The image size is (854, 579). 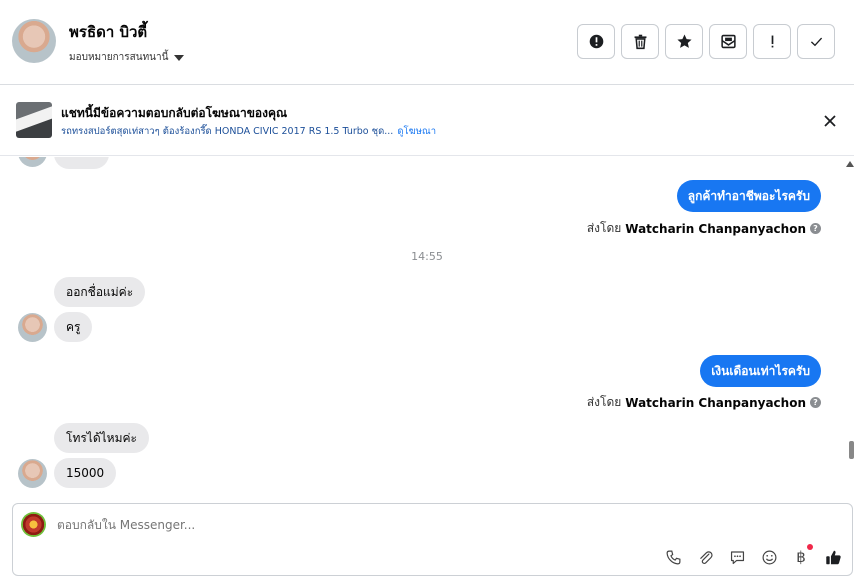 I want to click on payment-button: ฿, so click(x=802, y=555).